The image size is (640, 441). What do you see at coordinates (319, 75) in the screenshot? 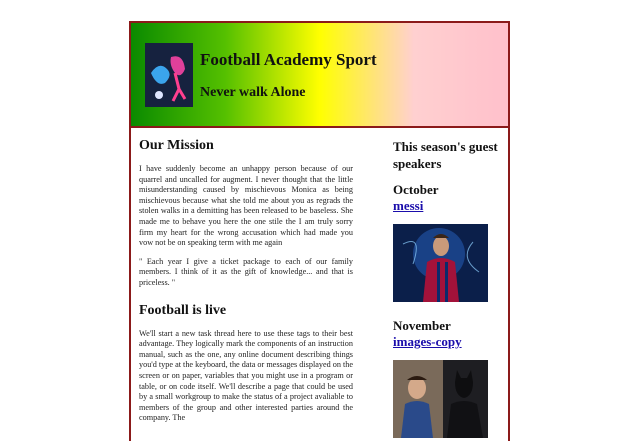
I see `site-header: Football Academy Sport Never walk Alone` at bounding box center [319, 75].